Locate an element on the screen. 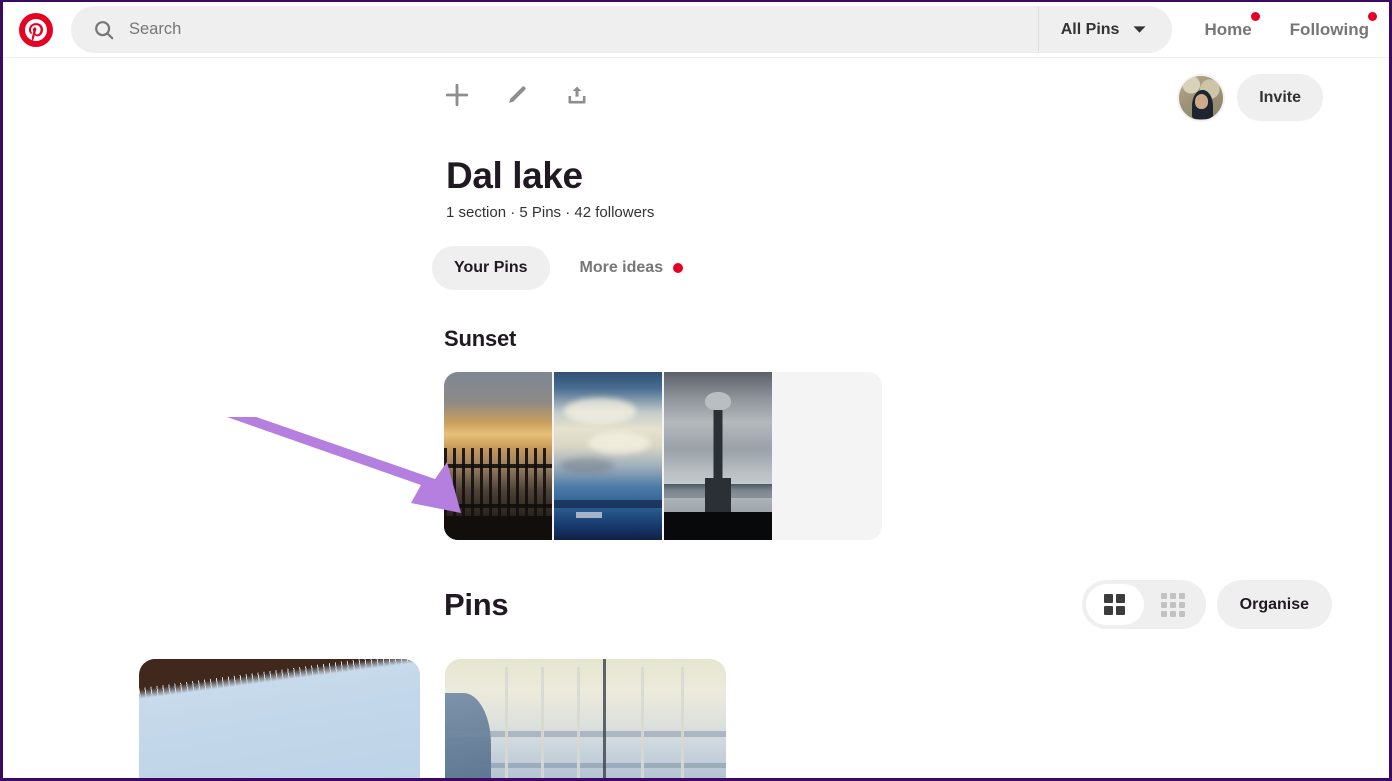 The width and height of the screenshot is (1392, 781). nav-link-following-label: Following is located at coordinates (1329, 29).